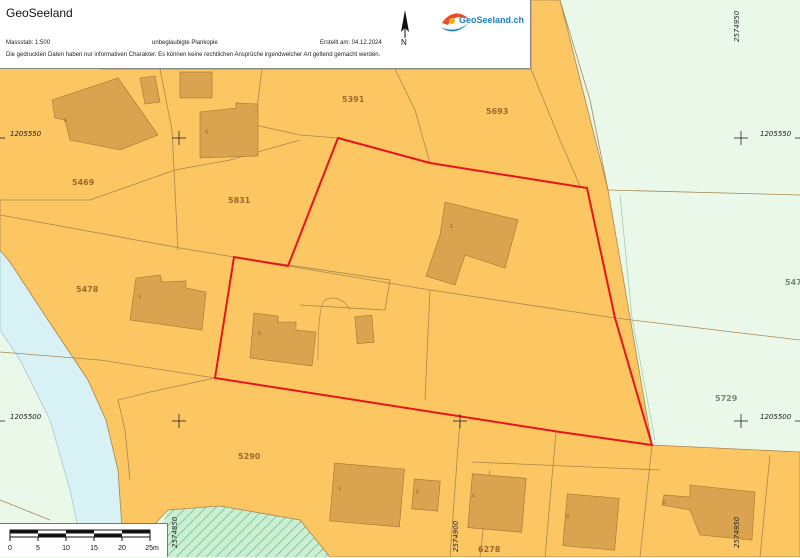 The image size is (800, 558). I want to click on parcel-label: 6278, so click(489, 549).